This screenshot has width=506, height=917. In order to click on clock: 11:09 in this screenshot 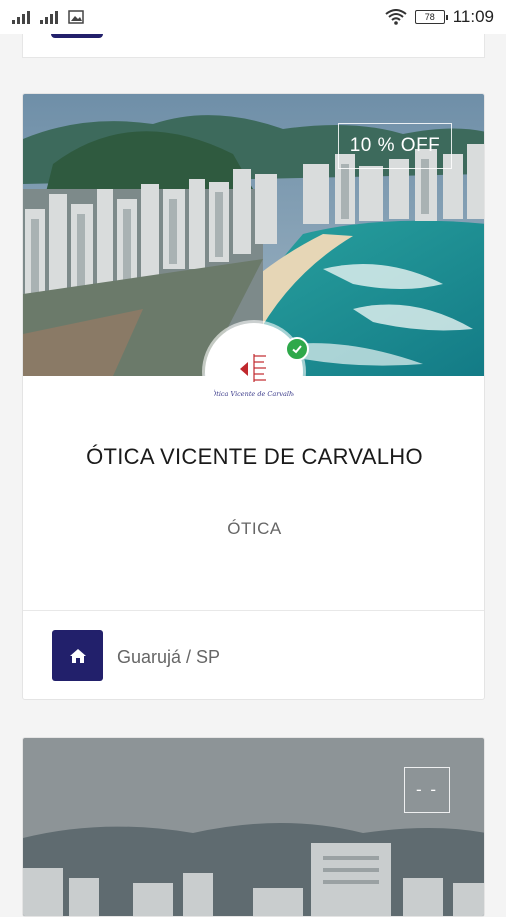, I will do `click(473, 16)`.